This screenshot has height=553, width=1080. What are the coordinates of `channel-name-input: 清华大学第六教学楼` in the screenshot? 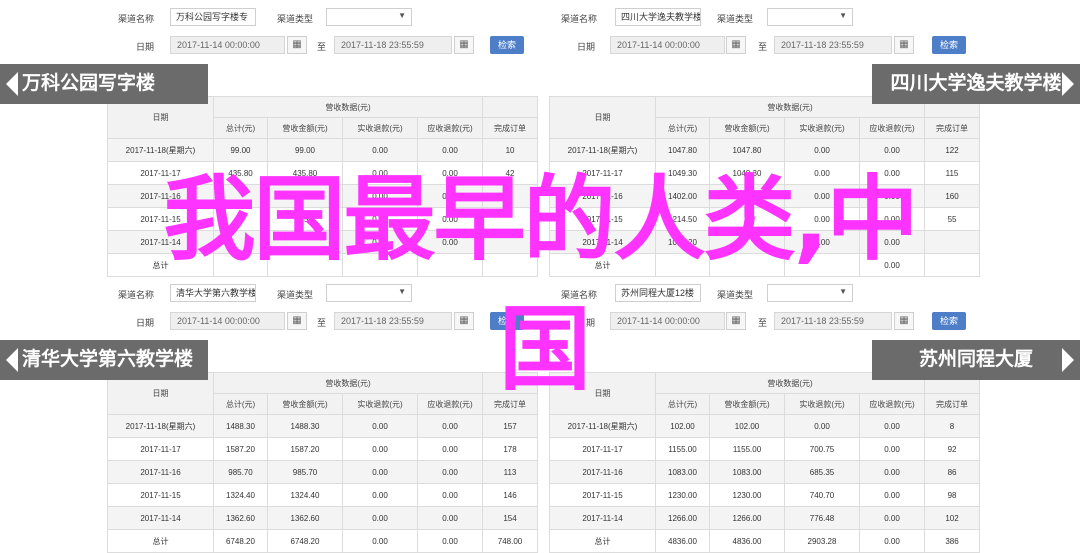 It's located at (213, 293).